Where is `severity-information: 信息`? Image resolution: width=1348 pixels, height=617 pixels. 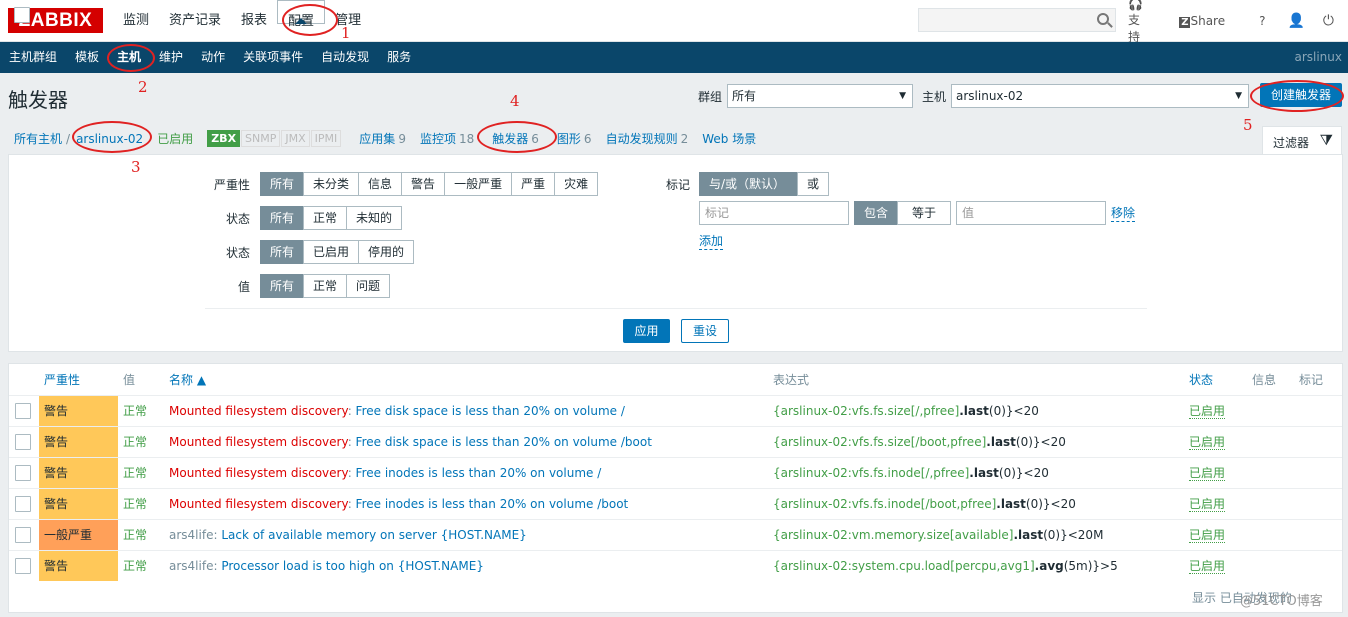
severity-information: 信息 is located at coordinates (380, 184).